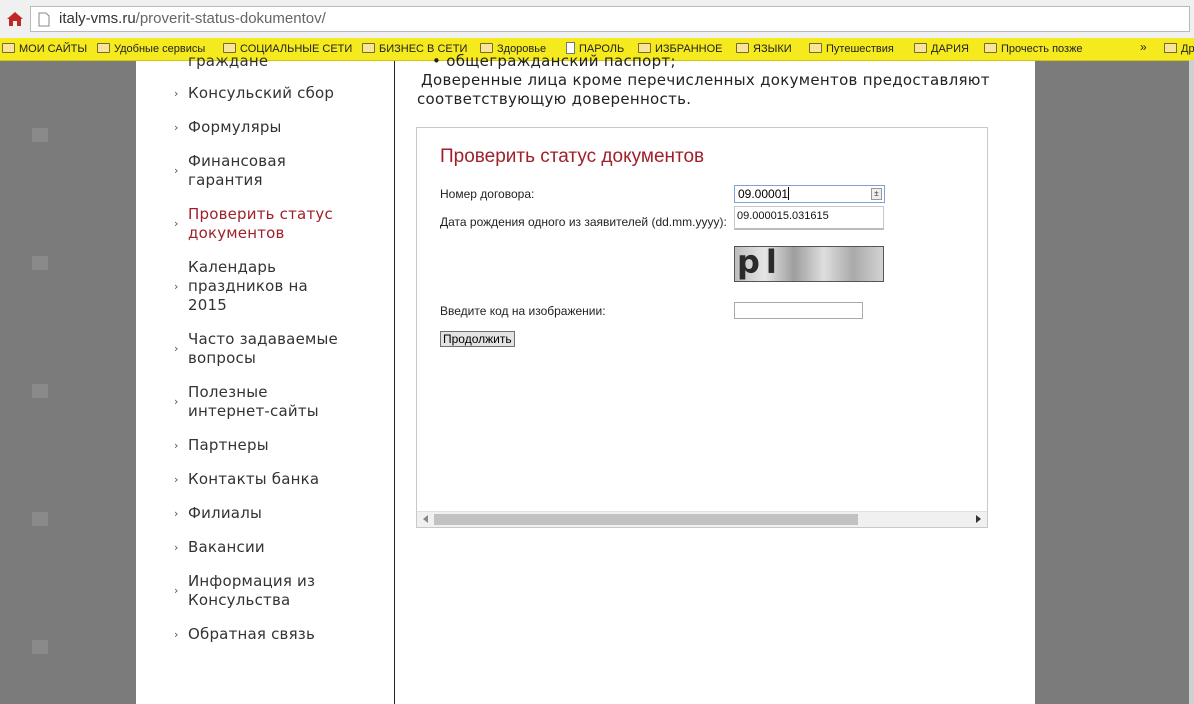 The image size is (1194, 704). I want to click on horizontal-scrollbar, so click(702, 519).